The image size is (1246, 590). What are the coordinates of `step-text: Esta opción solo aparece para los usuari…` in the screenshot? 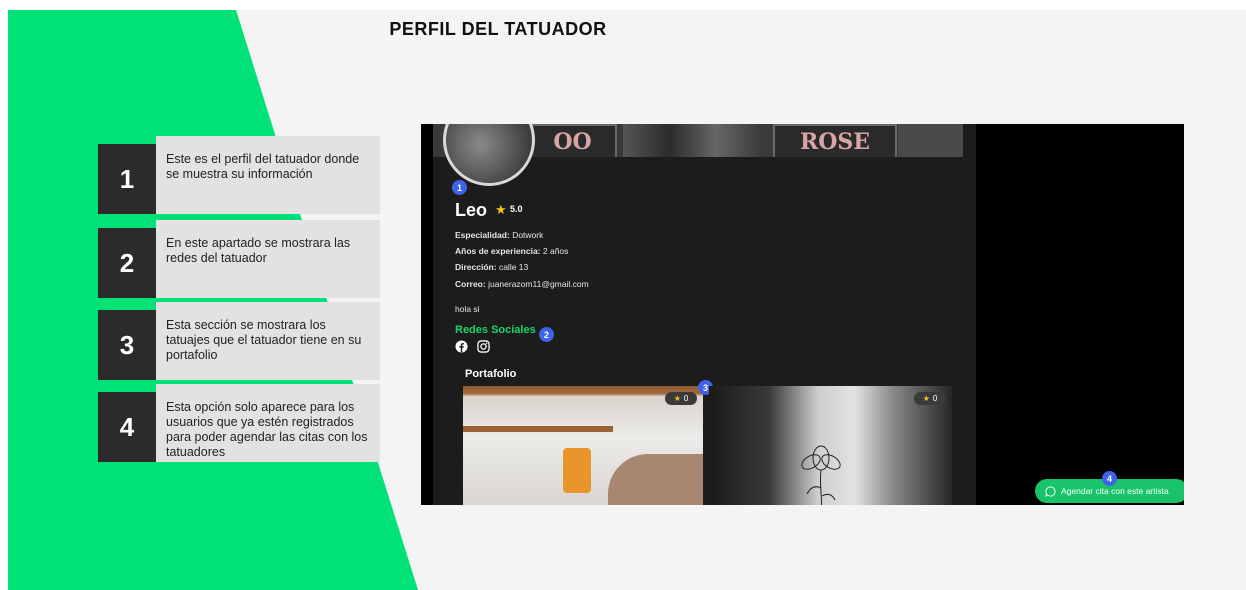 It's located at (268, 423).